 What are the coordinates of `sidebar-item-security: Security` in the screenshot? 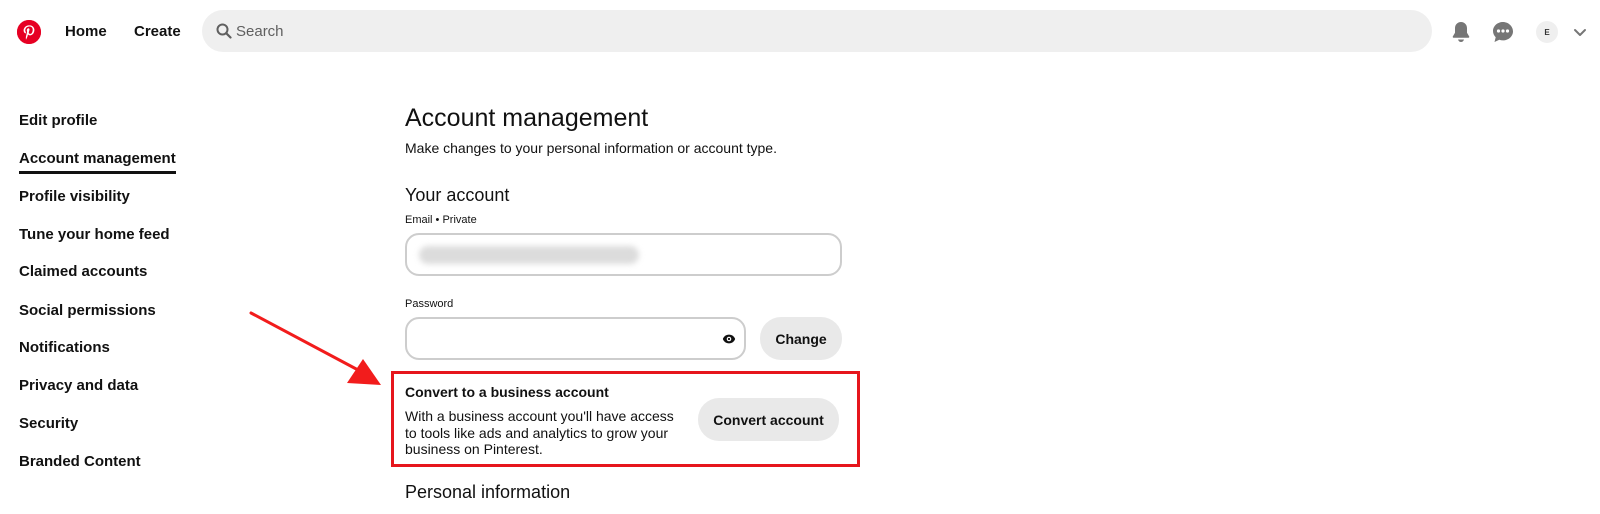 It's located at (48, 424).